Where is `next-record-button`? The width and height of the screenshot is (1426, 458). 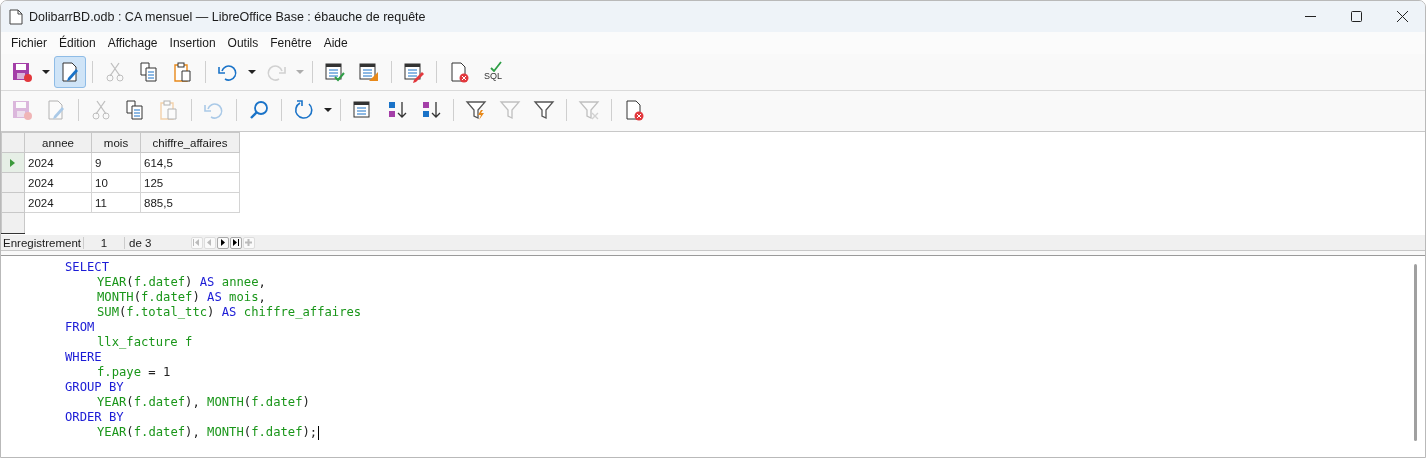
next-record-button is located at coordinates (223, 242).